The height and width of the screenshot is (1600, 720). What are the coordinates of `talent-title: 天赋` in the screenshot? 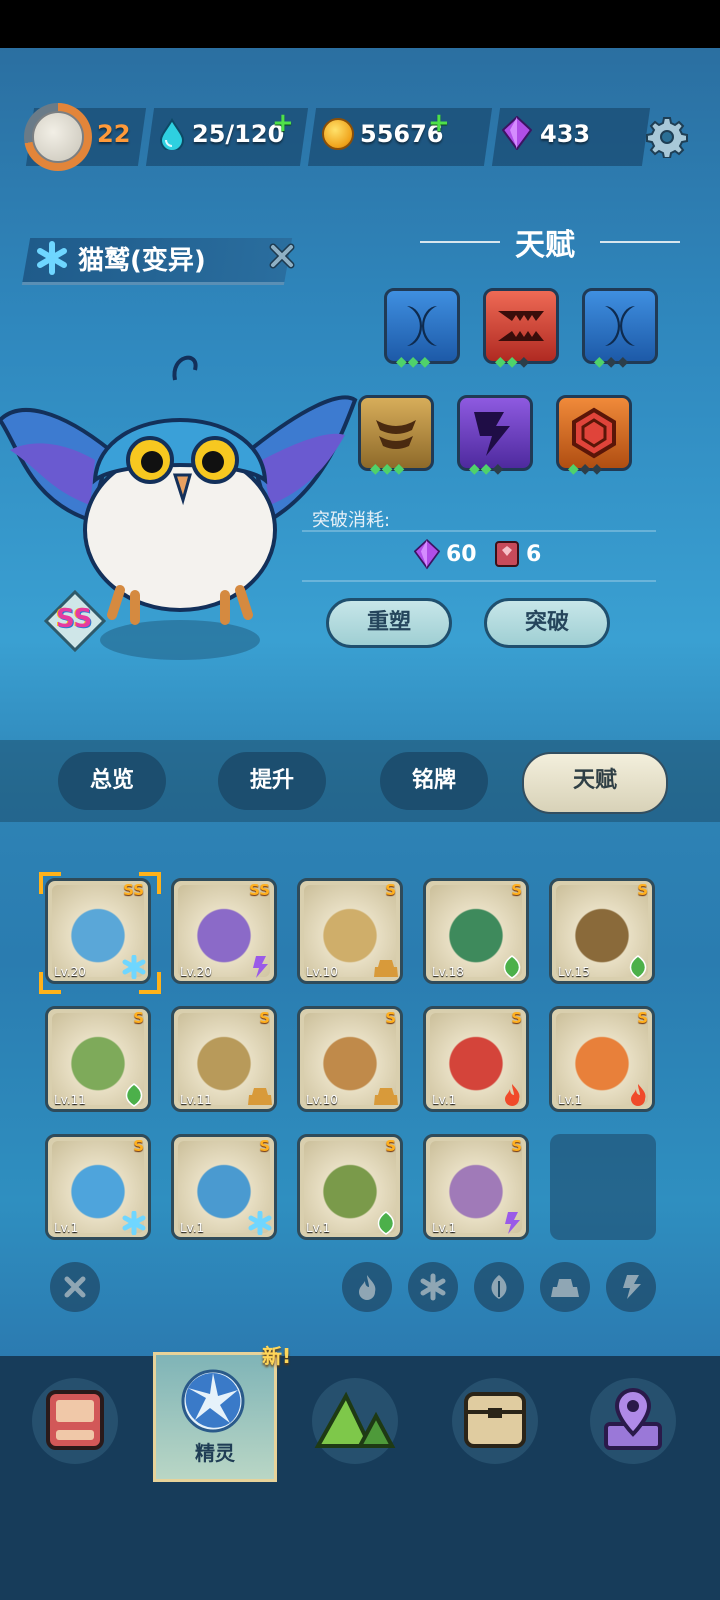 It's located at (545, 245).